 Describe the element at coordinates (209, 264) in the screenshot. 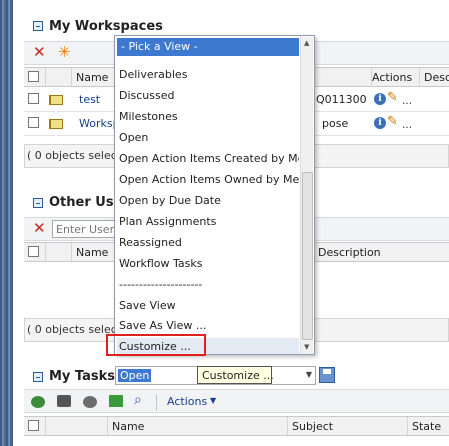

I see `menu-item-workflow-tasks: Workflow Tasks` at that location.